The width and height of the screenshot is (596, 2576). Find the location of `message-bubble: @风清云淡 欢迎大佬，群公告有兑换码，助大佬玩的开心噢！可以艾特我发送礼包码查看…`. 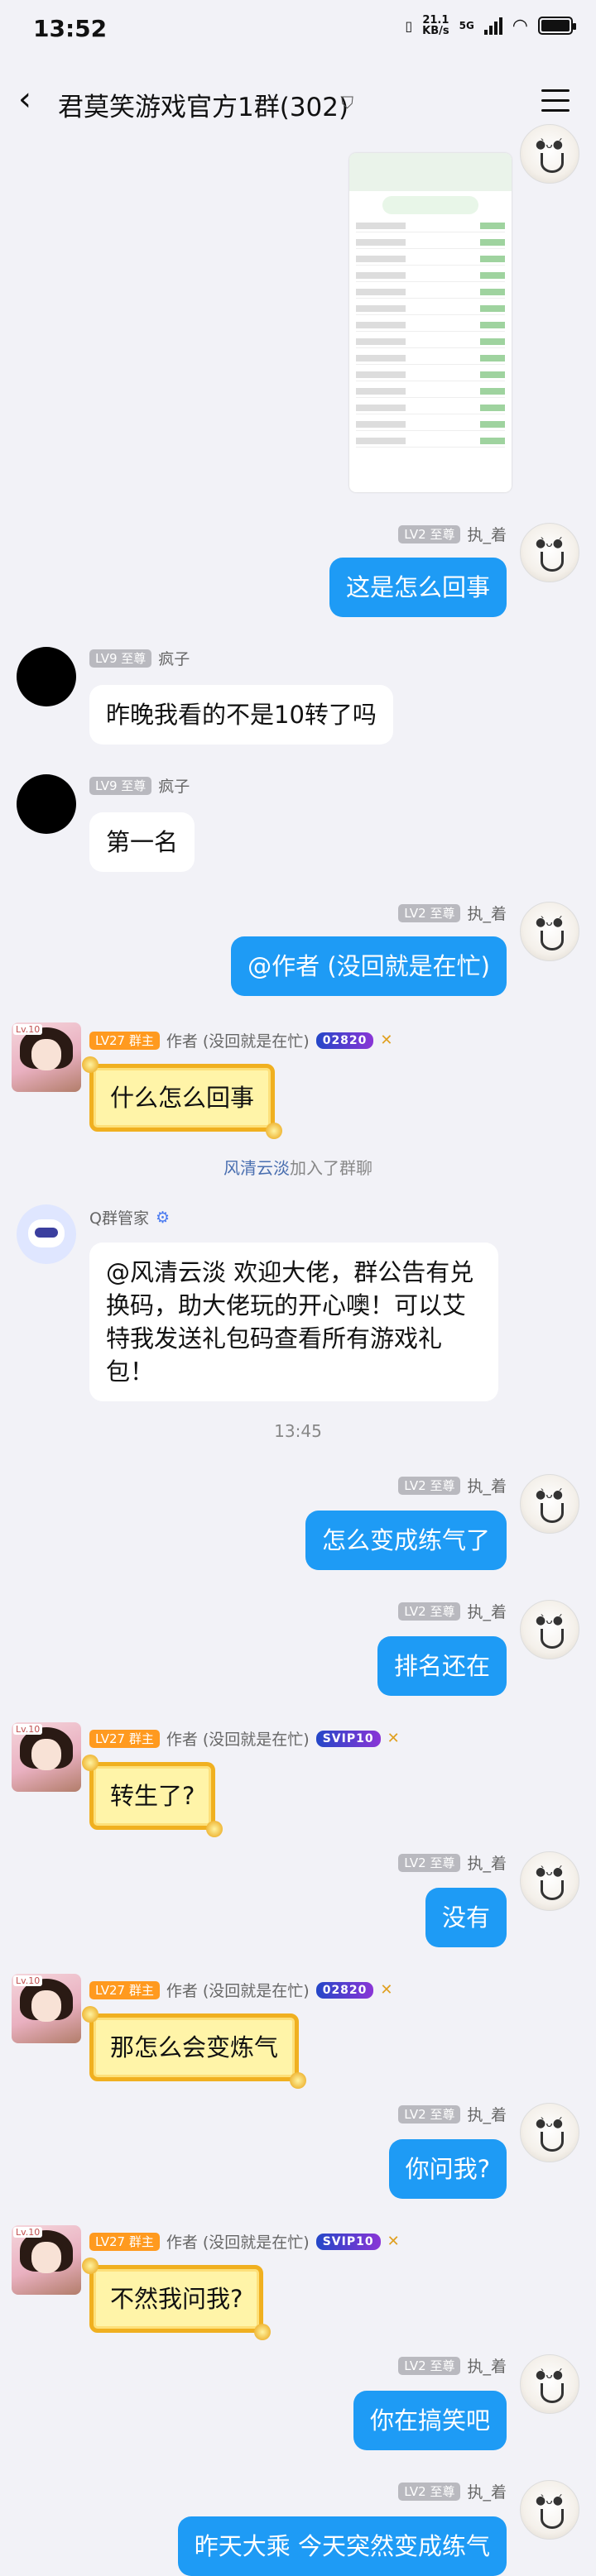

message-bubble: @风清云淡 欢迎大佬，群公告有兑换码，助大佬玩的开心噢！可以艾特我发送礼包码查看… is located at coordinates (293, 1322).